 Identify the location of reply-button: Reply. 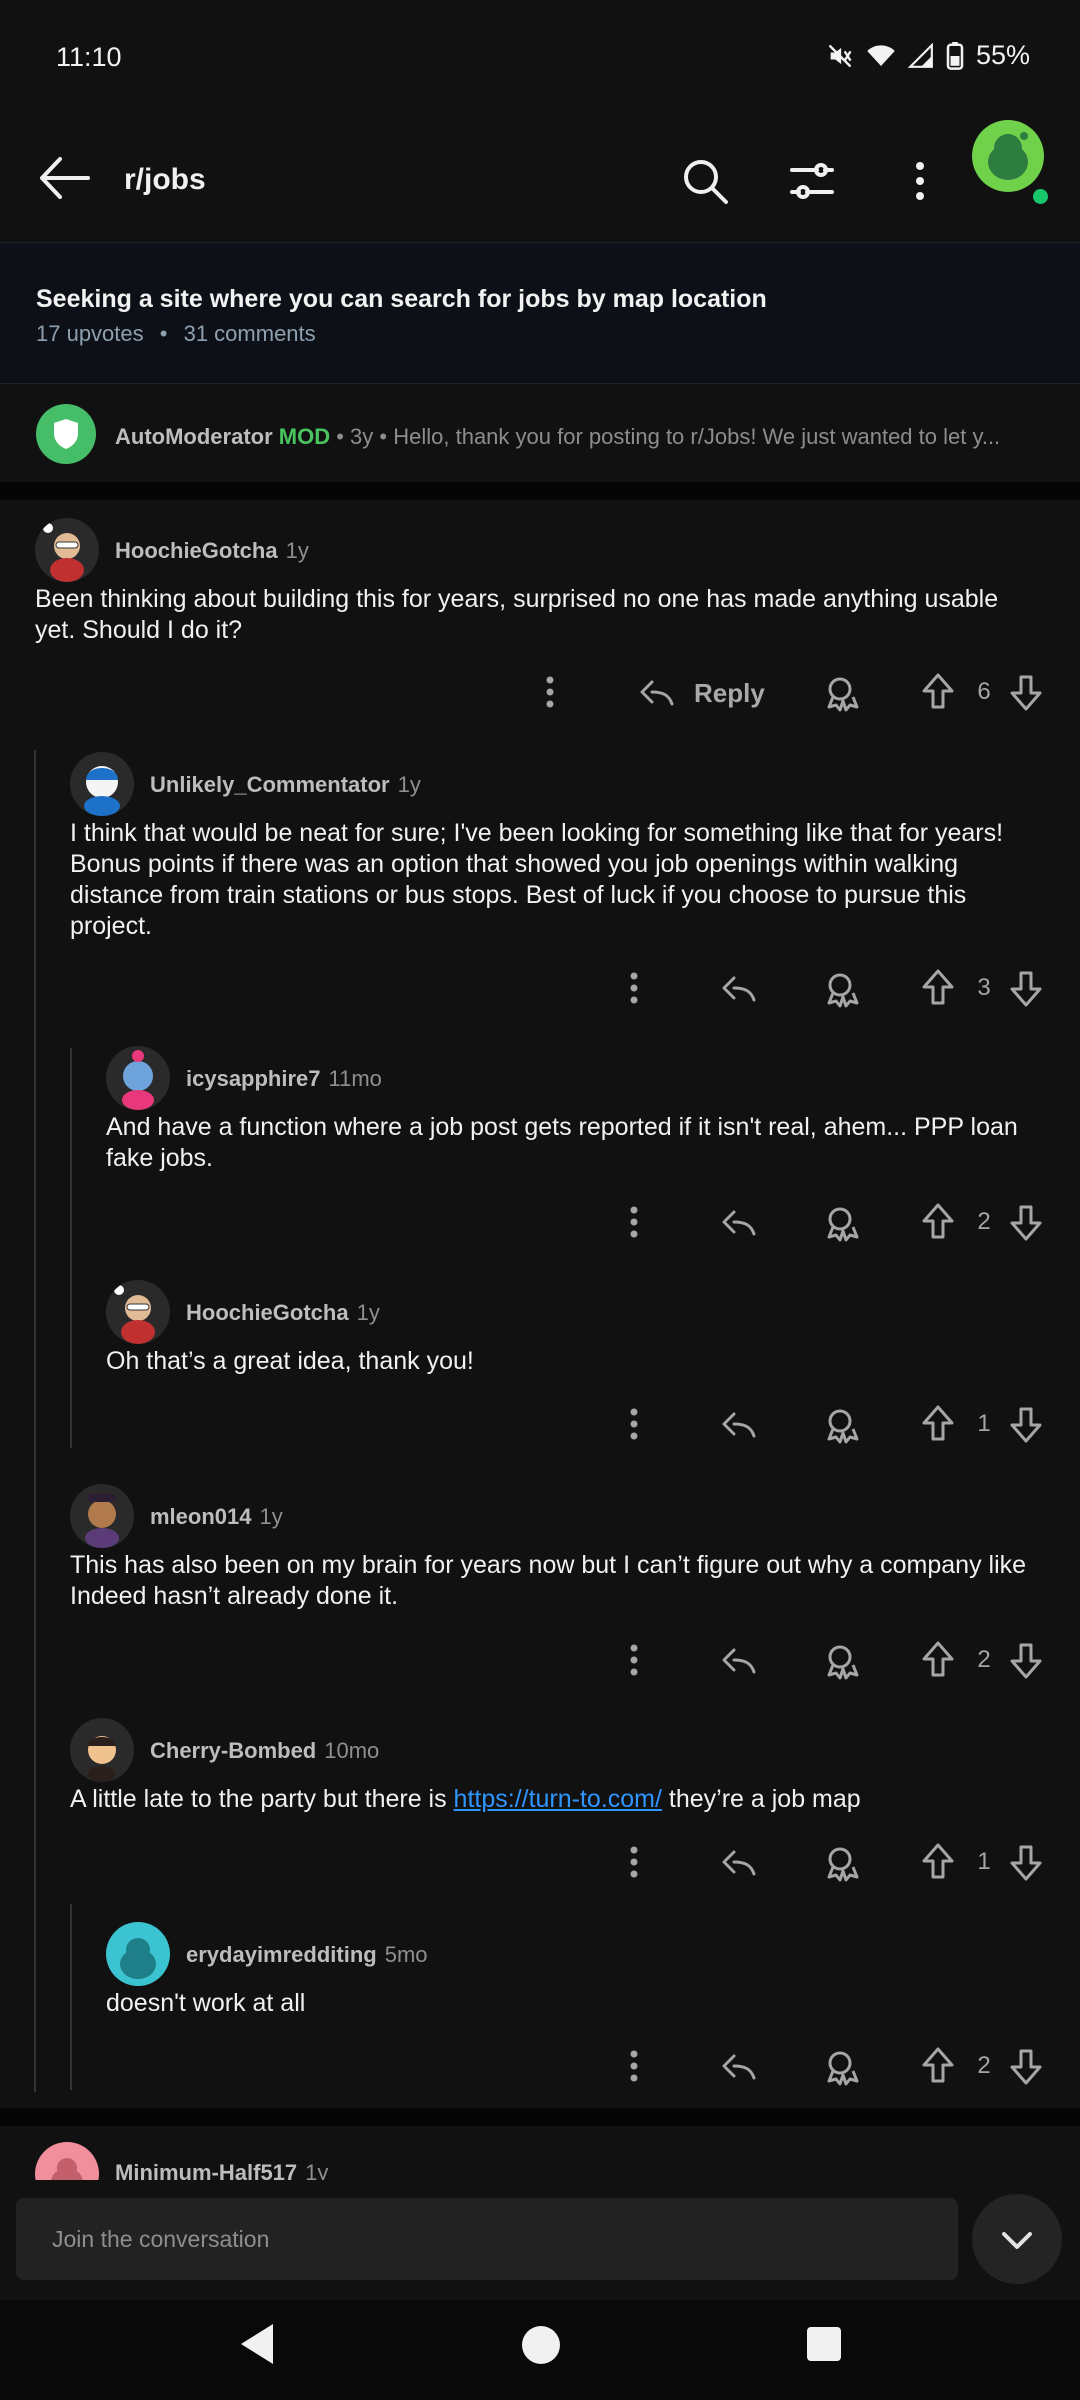
(729, 693).